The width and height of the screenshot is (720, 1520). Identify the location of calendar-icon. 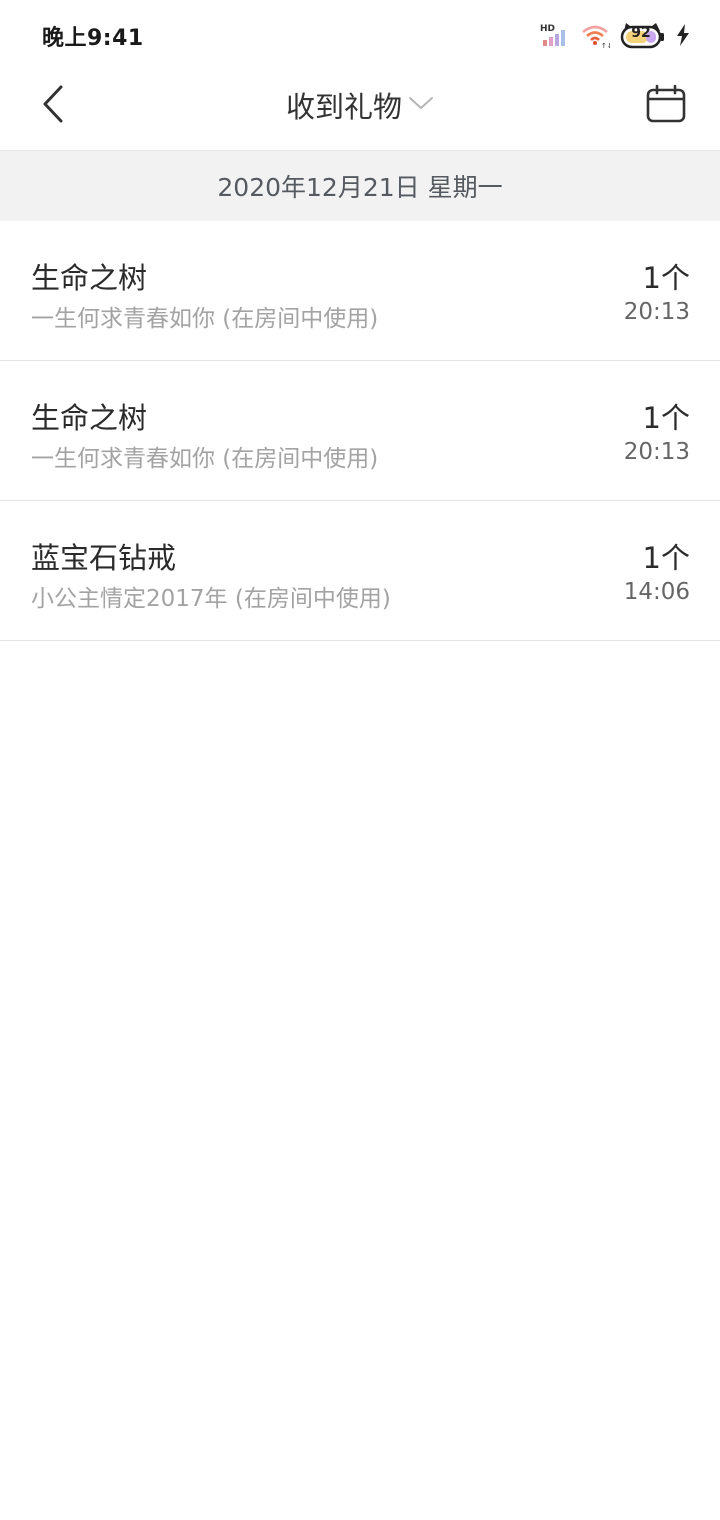
(666, 106).